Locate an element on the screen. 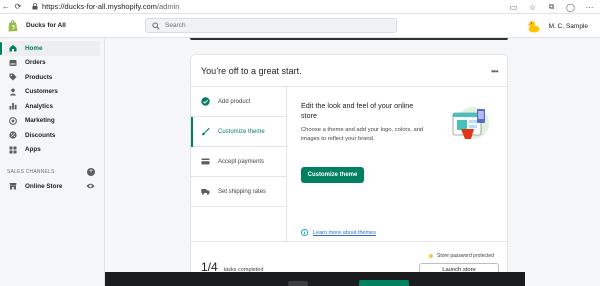 The image size is (600, 286). step-set-shipping-rates: Set shipping rates is located at coordinates (238, 192).